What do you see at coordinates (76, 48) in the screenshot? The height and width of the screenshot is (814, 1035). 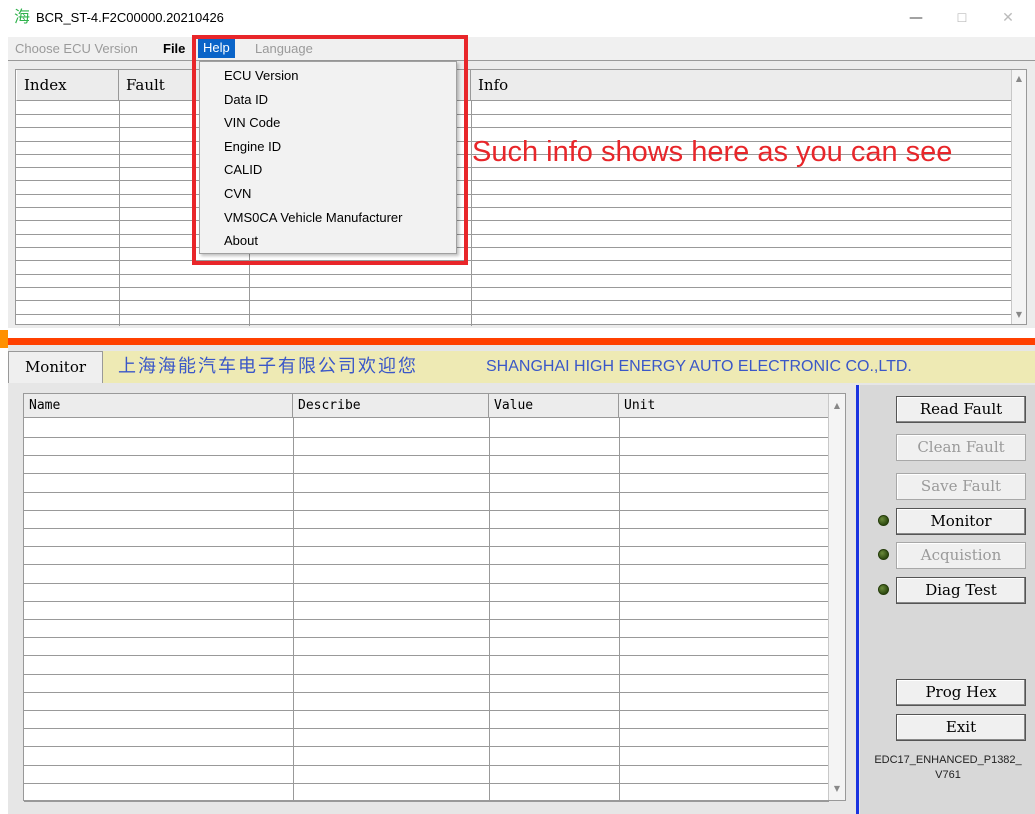 I see `menu-choose-ecu-version: Choose ECU Version` at bounding box center [76, 48].